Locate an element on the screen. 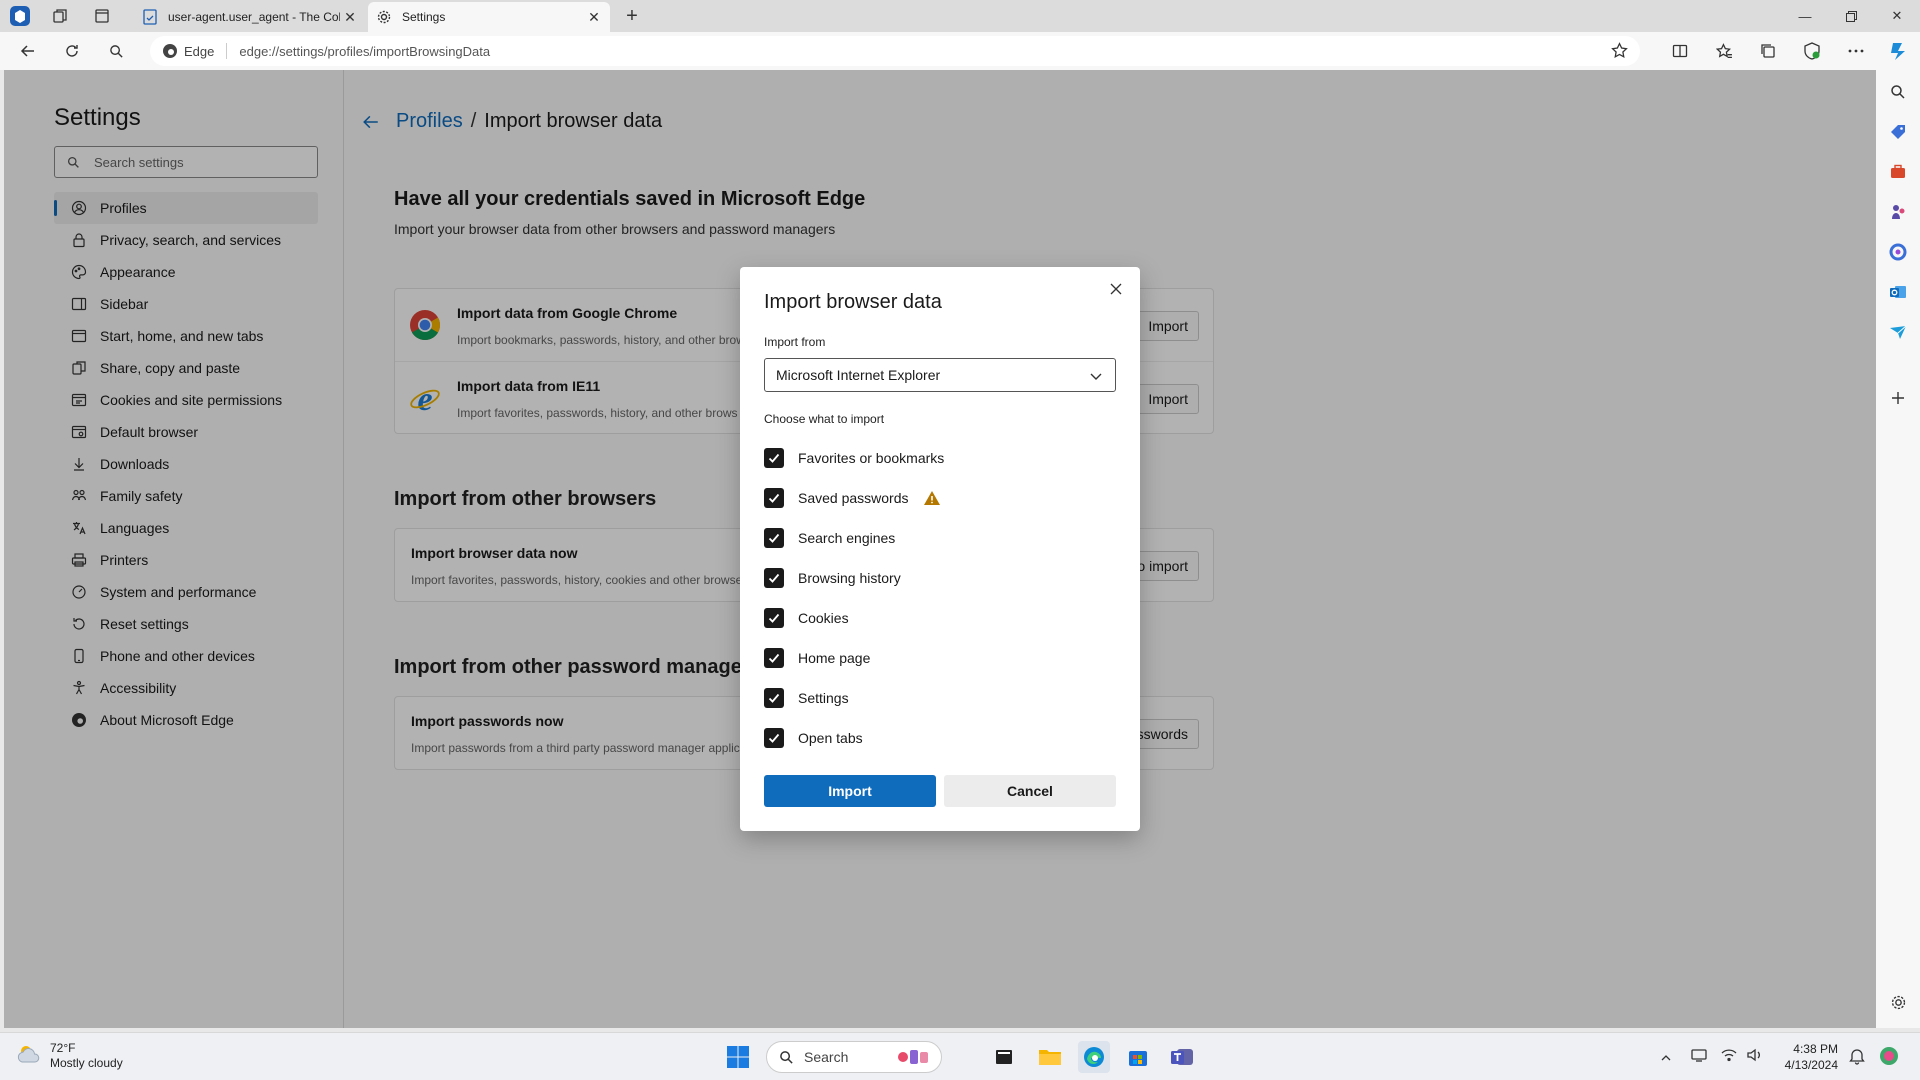 The image size is (1920, 1080). option-open-tabs: Open tabs is located at coordinates (854, 738).